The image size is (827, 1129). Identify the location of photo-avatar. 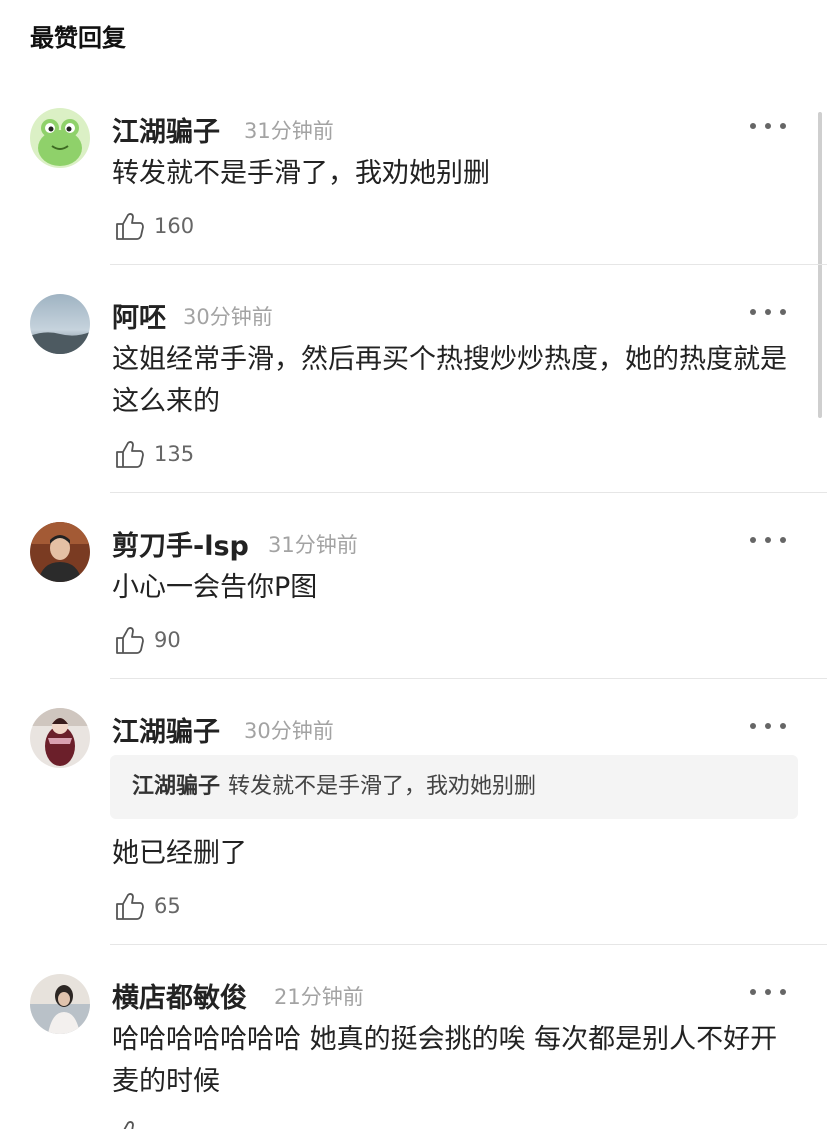
(60, 1004).